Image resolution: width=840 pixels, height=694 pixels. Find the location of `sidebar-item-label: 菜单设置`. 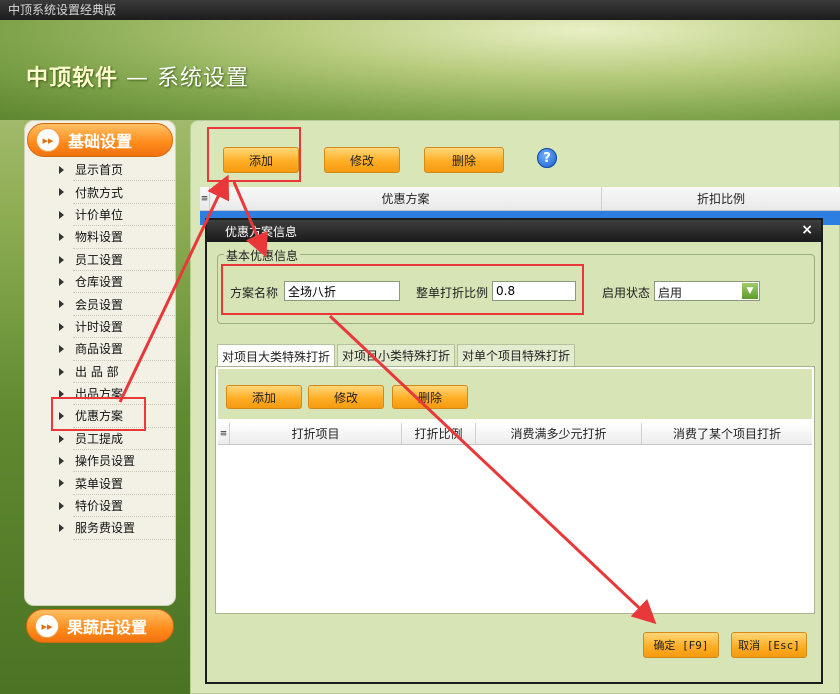

sidebar-item-label: 菜单设置 is located at coordinates (99, 483).